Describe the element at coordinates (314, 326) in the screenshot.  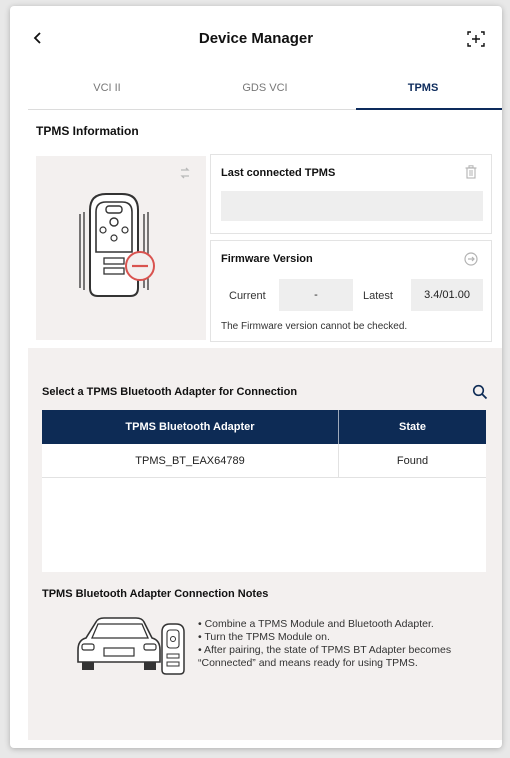
I see `firmware-note: The Firmware version cannot be checked.` at that location.